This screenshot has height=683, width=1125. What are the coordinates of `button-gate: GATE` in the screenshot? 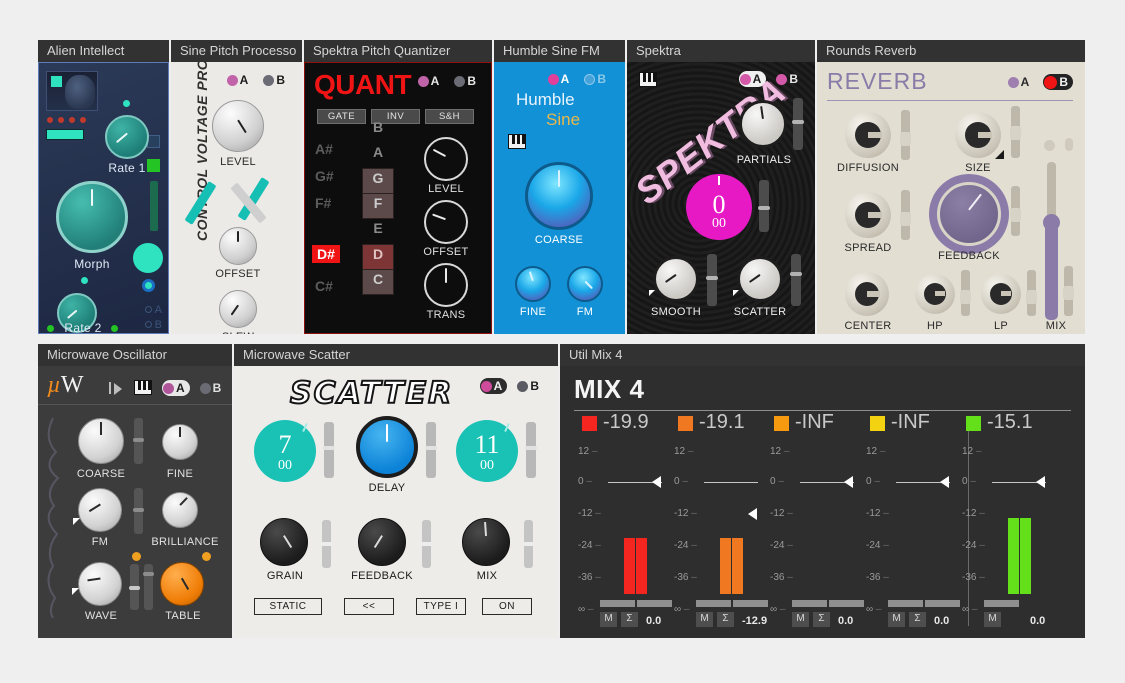 It's located at (341, 116).